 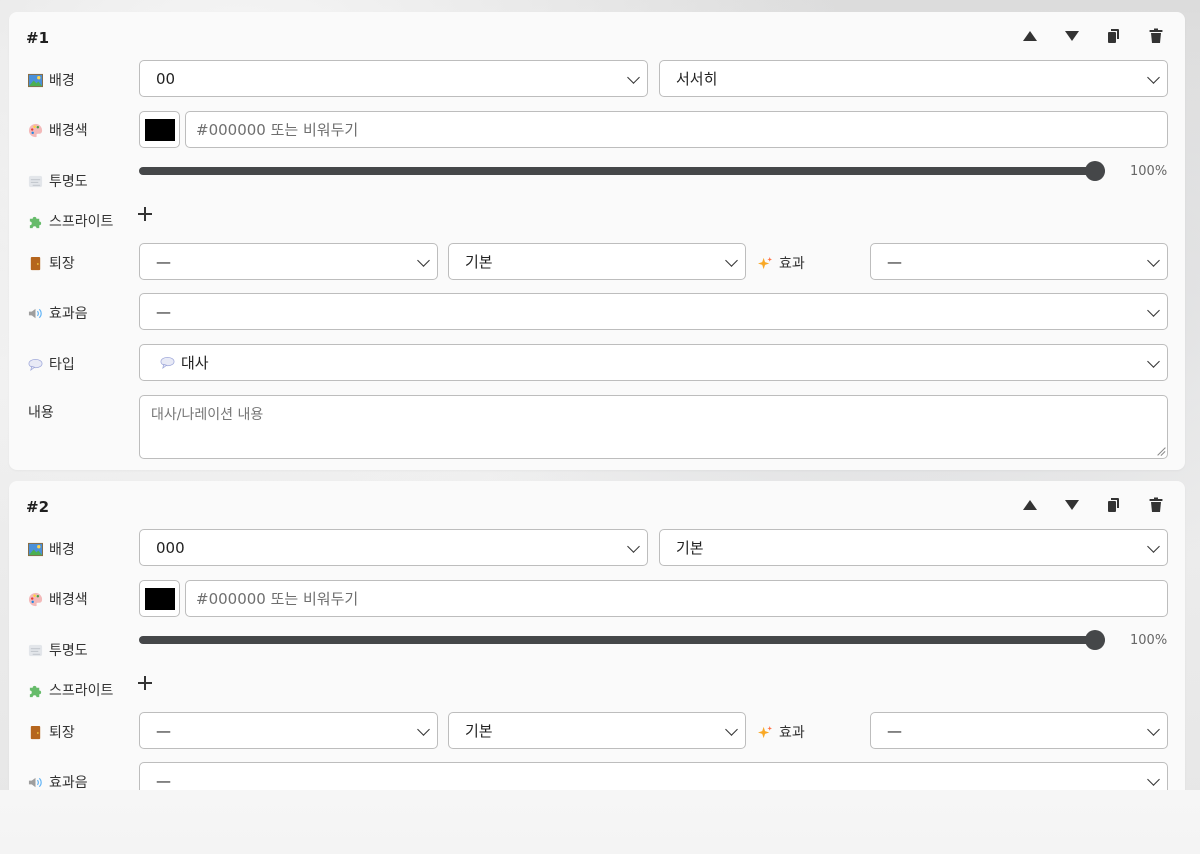 I want to click on scene-number: #1, so click(x=38, y=38).